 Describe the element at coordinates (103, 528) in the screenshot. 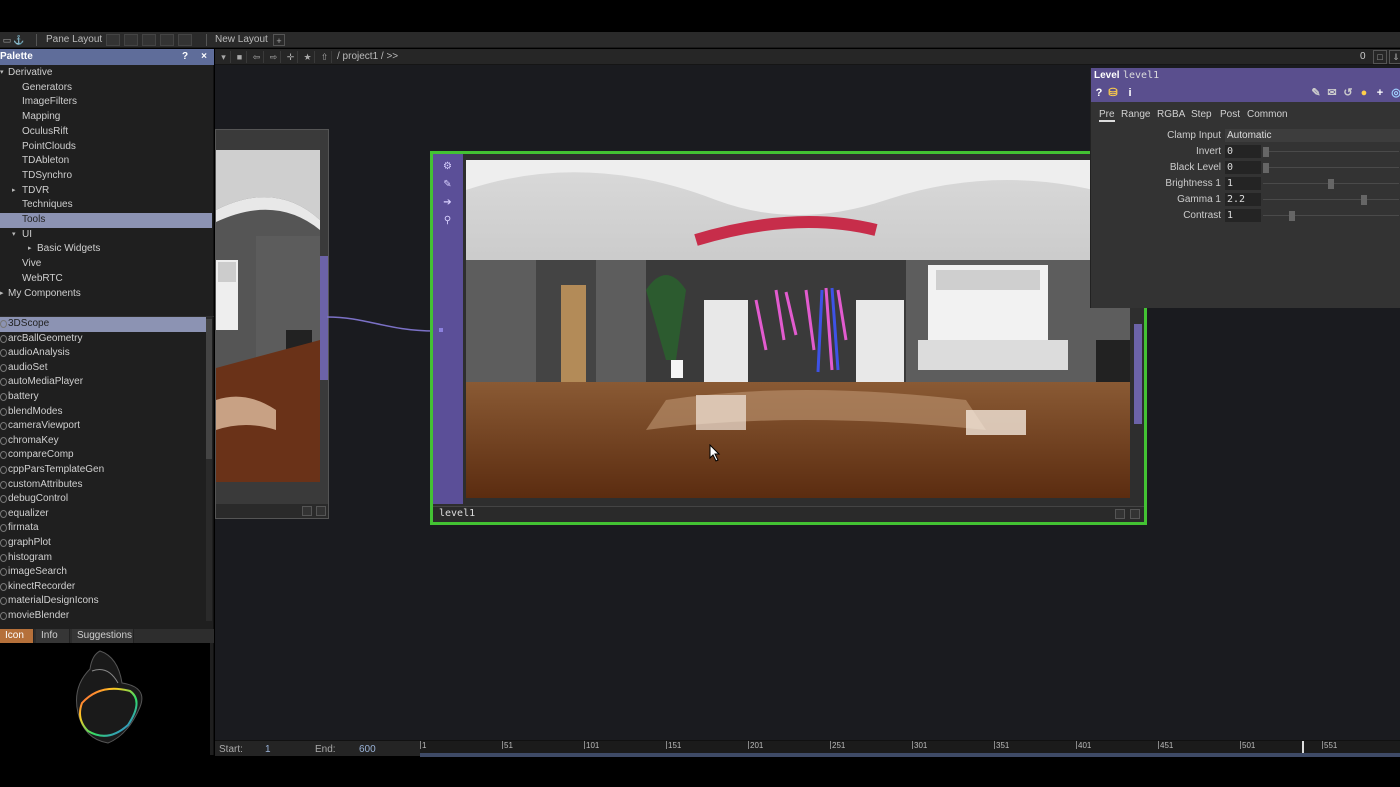

I see `list-item: firmata` at that location.